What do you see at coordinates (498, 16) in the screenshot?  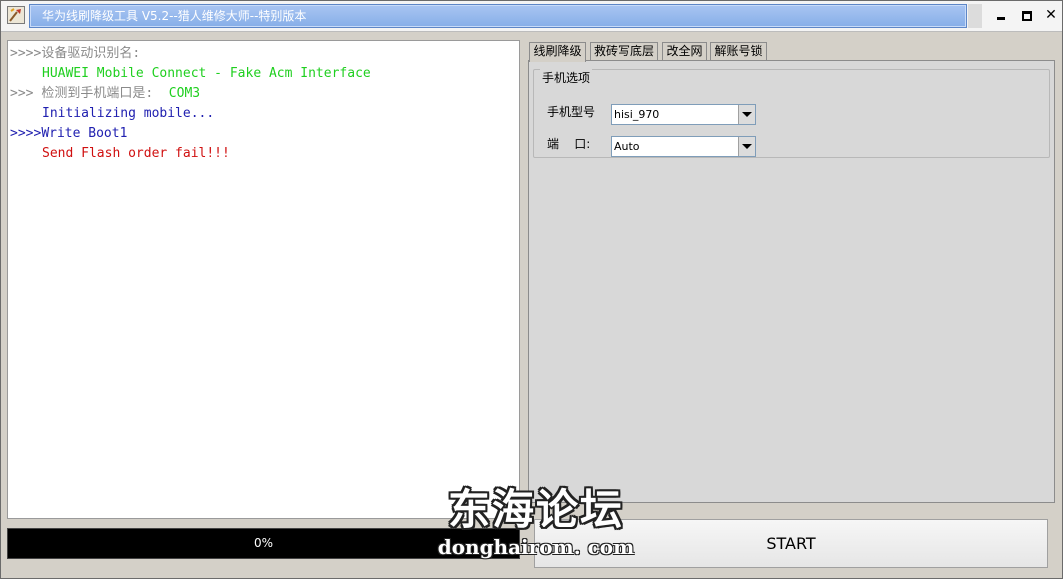 I see `window-title: 华为线刷降级工具 V5.2--猎人维修大师--特别版本` at bounding box center [498, 16].